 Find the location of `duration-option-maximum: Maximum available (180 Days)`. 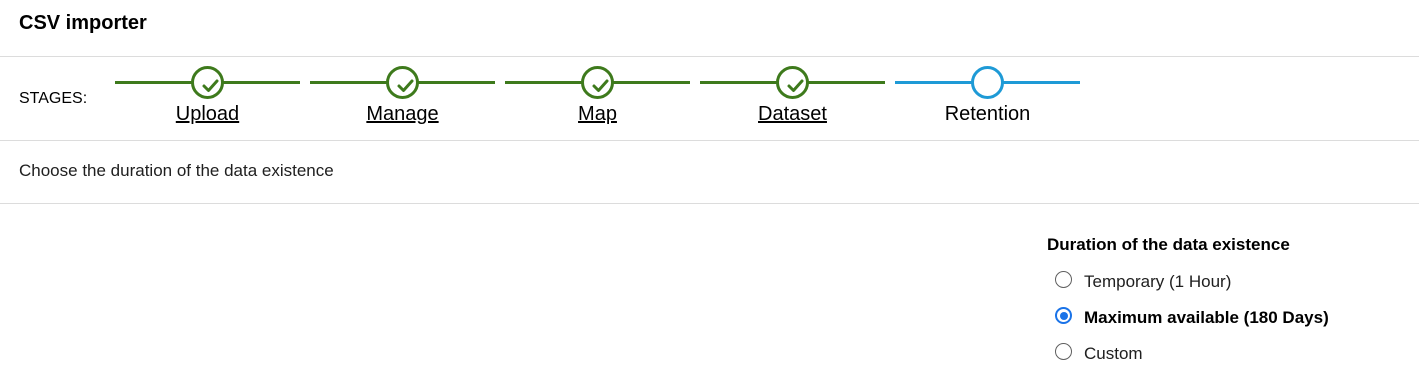

duration-option-maximum: Maximum available (180 Days) is located at coordinates (1227, 317).